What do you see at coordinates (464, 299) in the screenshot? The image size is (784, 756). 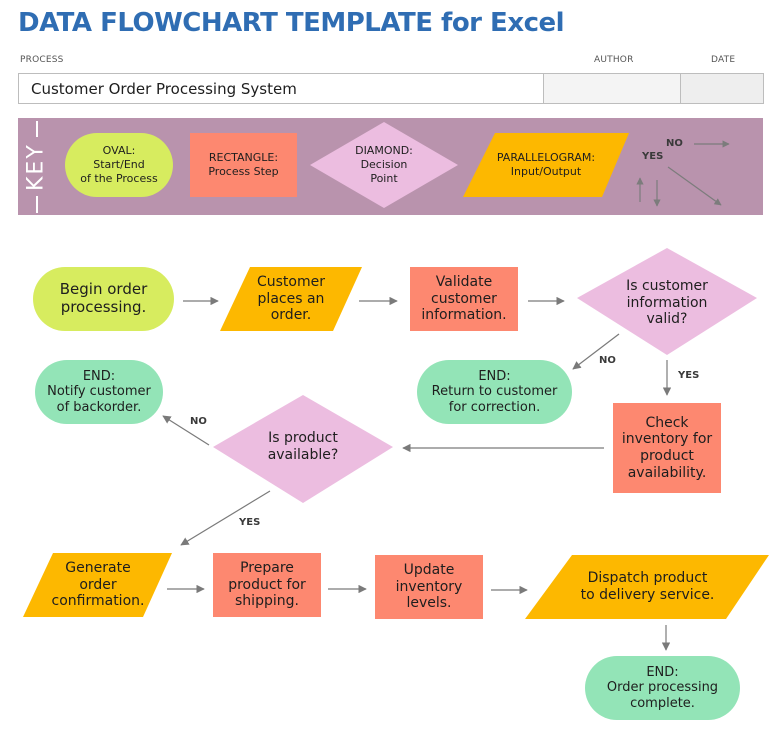 I see `validate-label: Validate customer information.` at bounding box center [464, 299].